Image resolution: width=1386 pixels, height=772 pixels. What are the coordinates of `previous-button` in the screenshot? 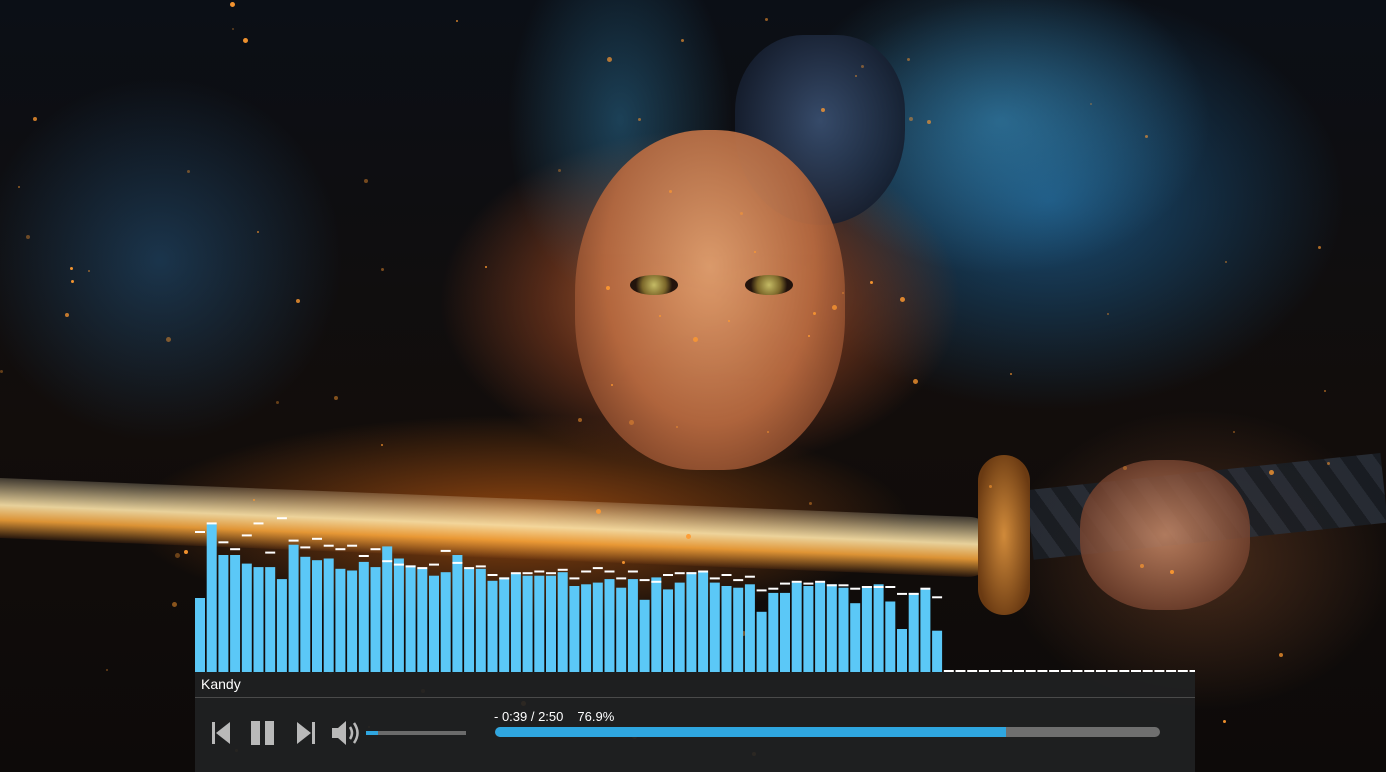 It's located at (221, 733).